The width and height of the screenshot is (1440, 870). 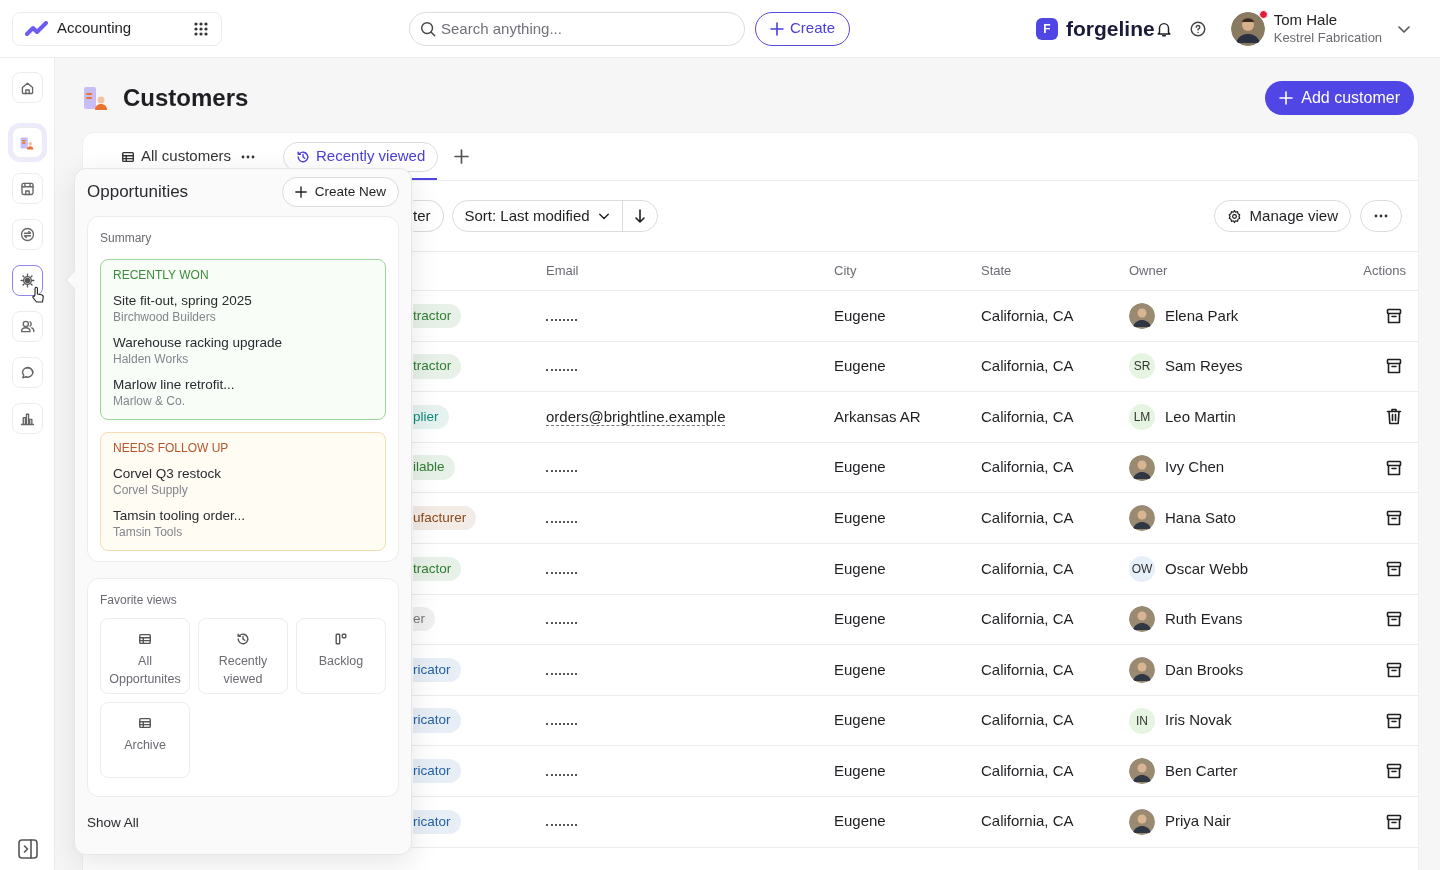 What do you see at coordinates (341, 639) in the screenshot?
I see `columns-icon` at bounding box center [341, 639].